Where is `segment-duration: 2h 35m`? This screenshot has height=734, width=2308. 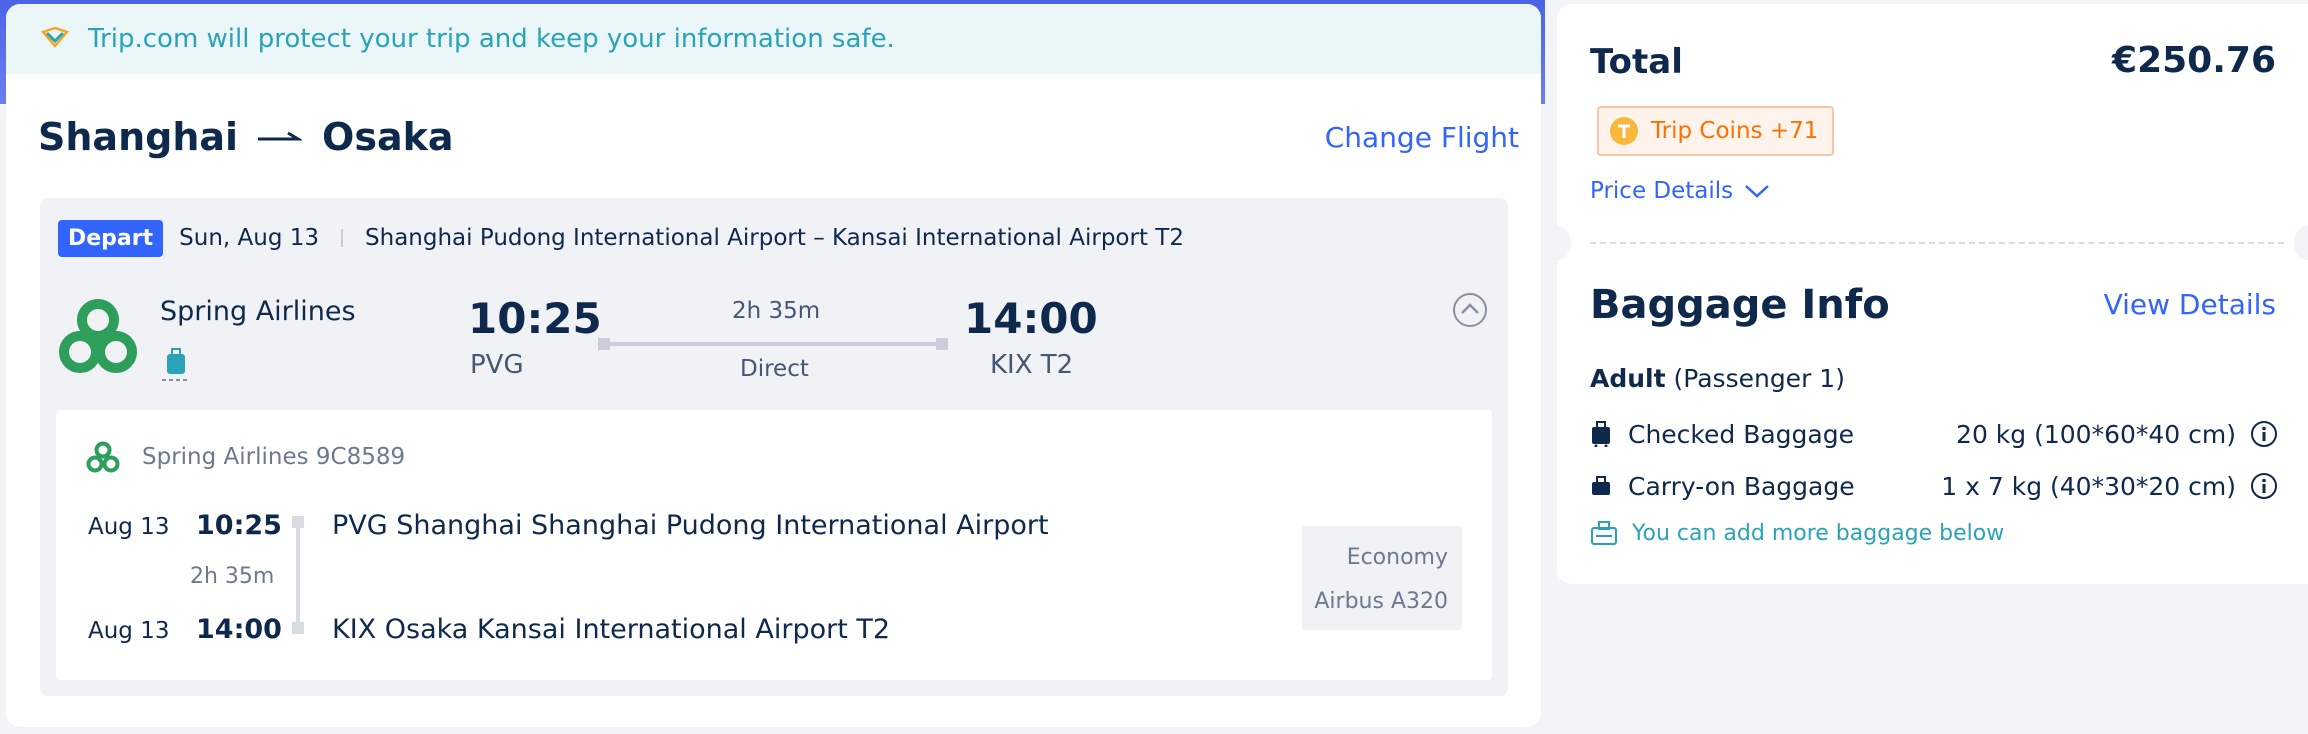
segment-duration: 2h 35m is located at coordinates (232, 576).